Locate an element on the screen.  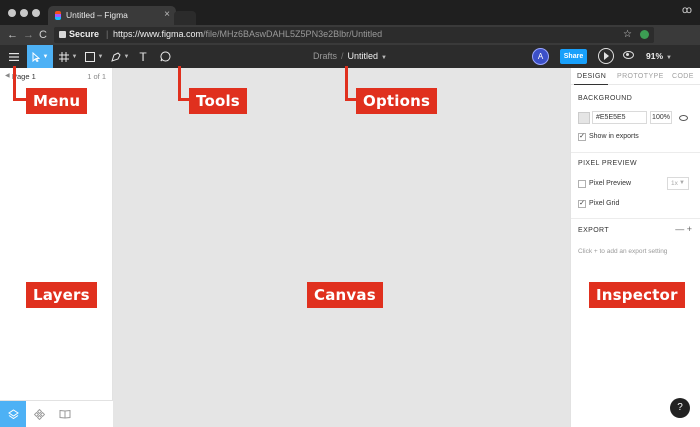
inspector-tabs: DESIGN PROTOTYPE CODE is located at coordinates (635, 76).